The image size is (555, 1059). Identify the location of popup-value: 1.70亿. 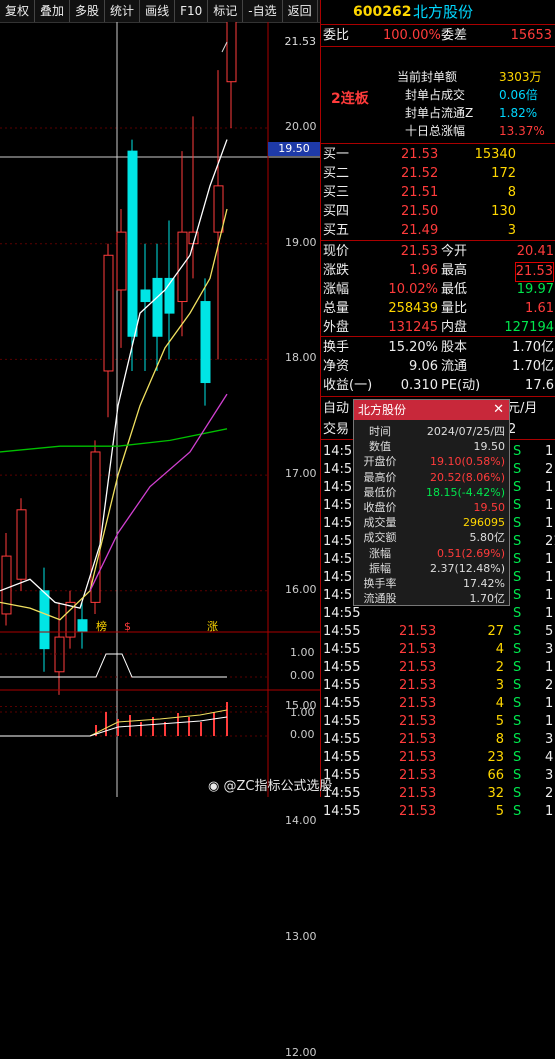
(487, 599).